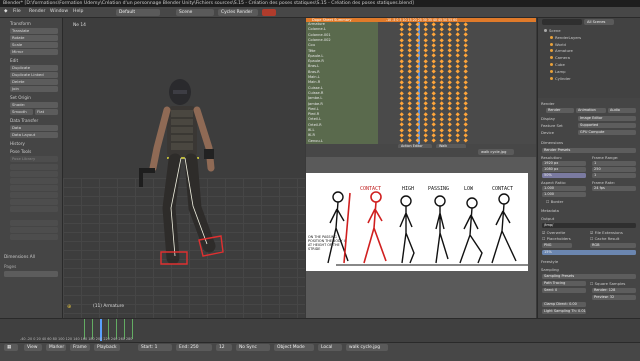  What do you see at coordinates (330, 347) in the screenshot?
I see `pivot-dropdown: Local` at bounding box center [330, 347].